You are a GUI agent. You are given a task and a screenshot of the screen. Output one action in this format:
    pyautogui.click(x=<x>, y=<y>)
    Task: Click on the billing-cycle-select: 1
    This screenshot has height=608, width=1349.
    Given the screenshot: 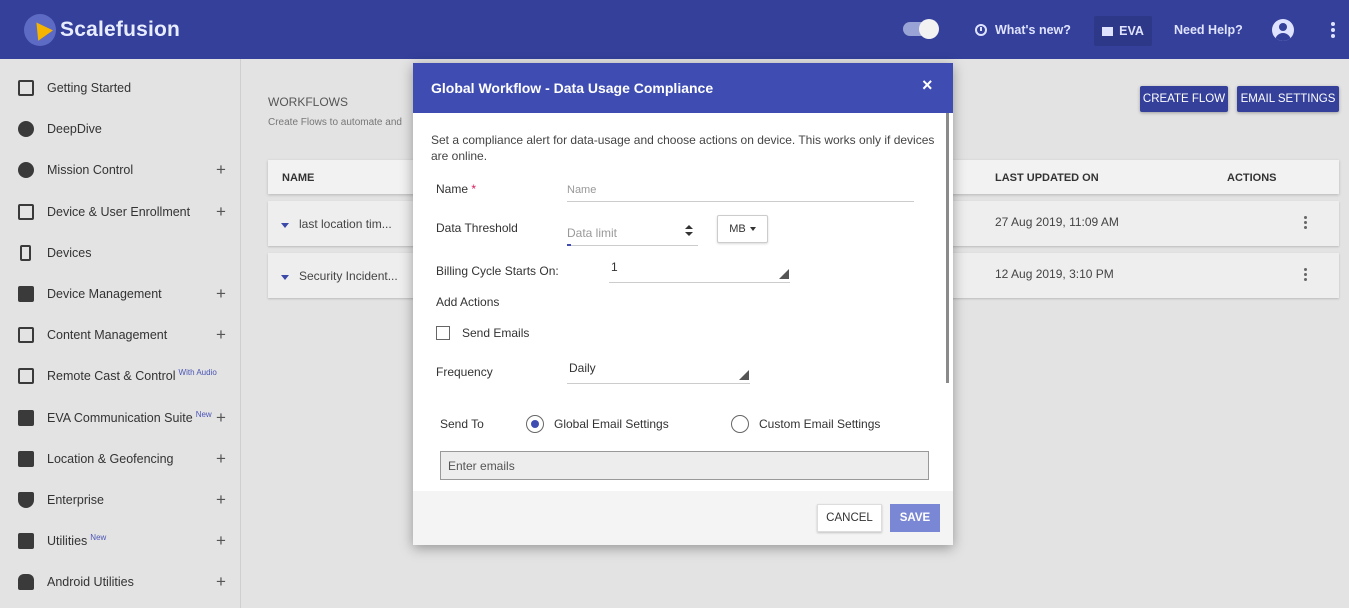 What is the action you would take?
    pyautogui.click(x=699, y=271)
    